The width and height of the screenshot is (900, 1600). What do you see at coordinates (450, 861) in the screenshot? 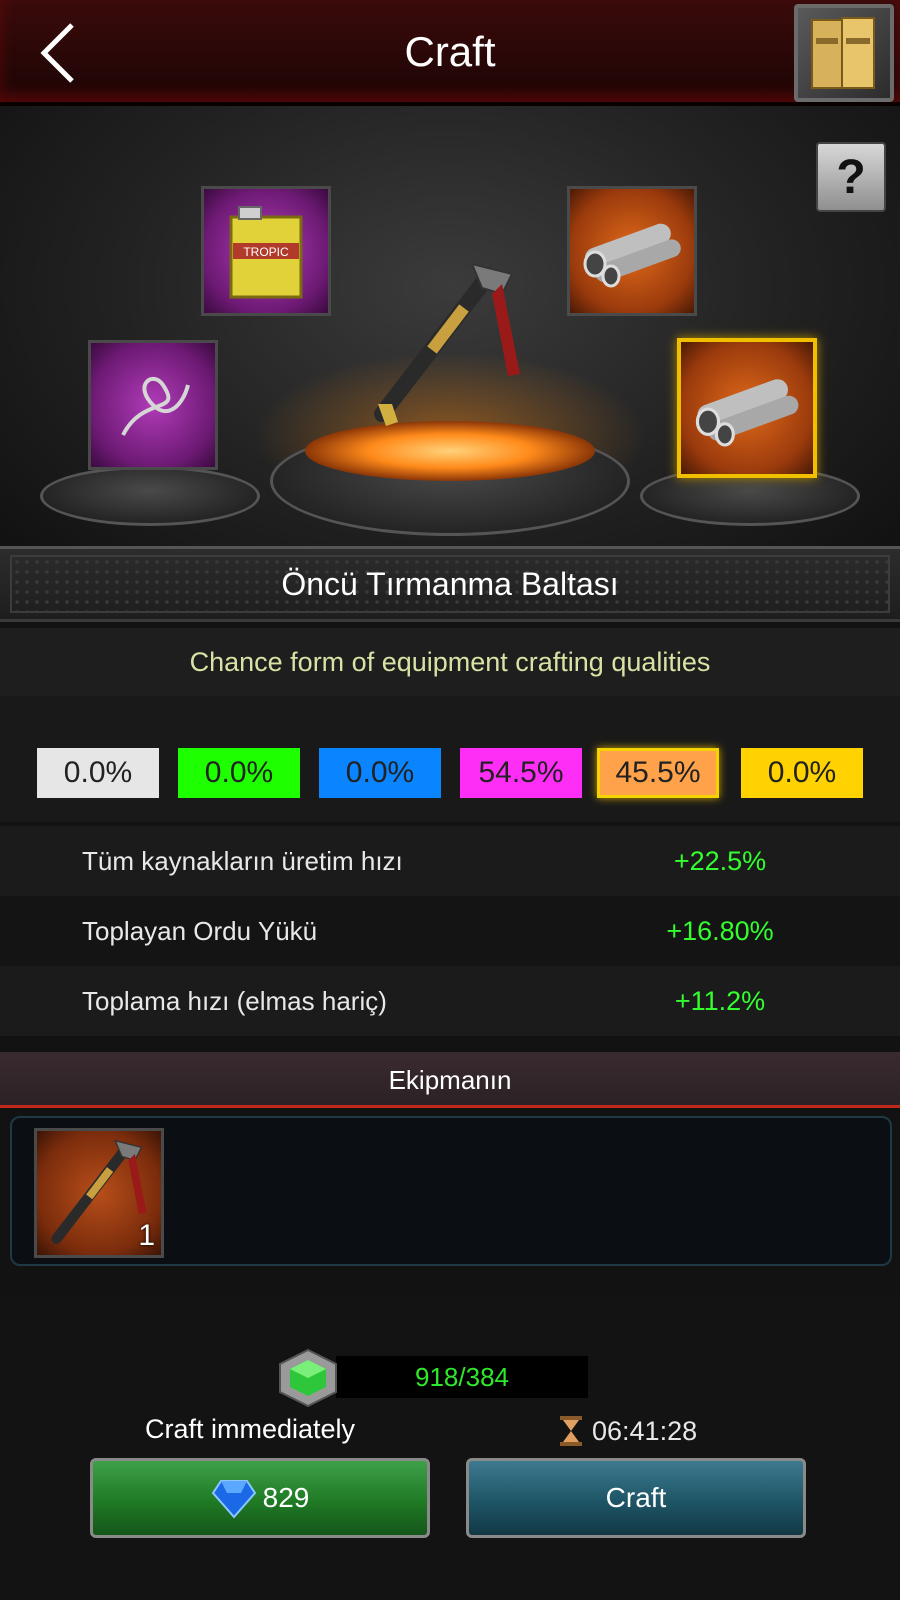
I see `stat-row: Tüm kaynakların üretim hızı +22.5%` at bounding box center [450, 861].